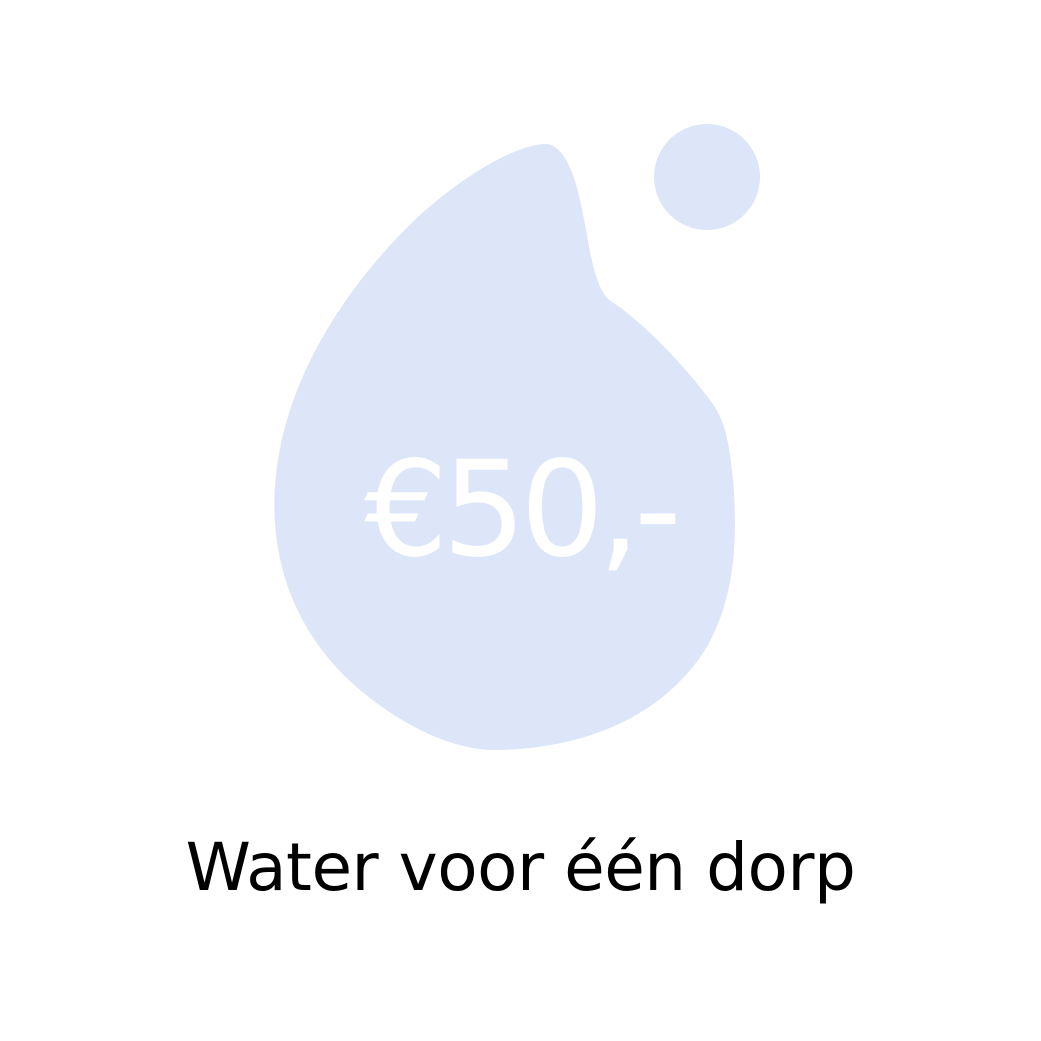 The height and width of the screenshot is (1041, 1041). Describe the element at coordinates (520, 867) in the screenshot. I see `caption-title: Water voor één dorp` at that location.